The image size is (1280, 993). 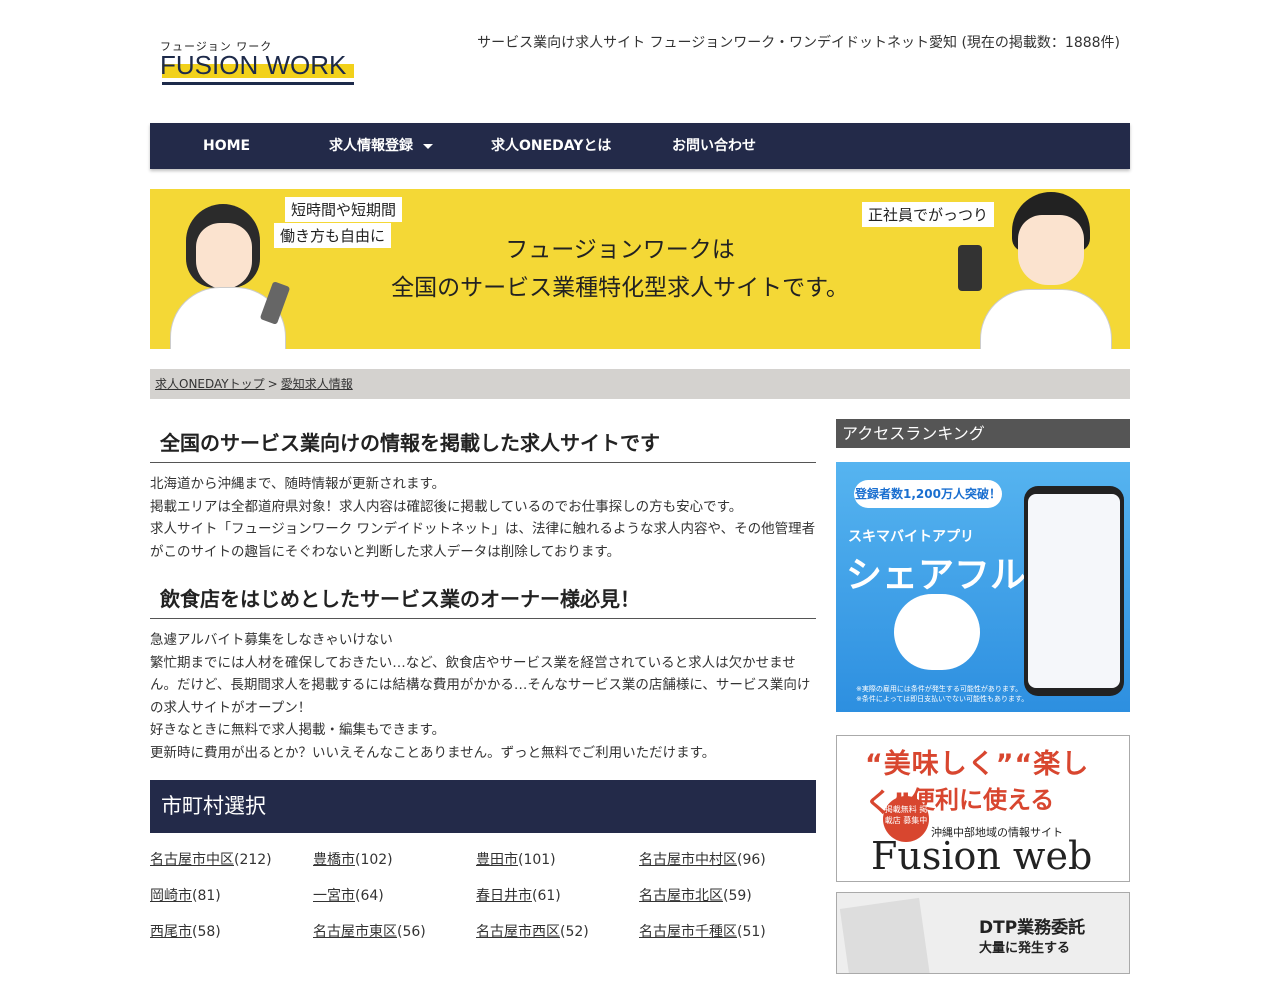 I want to click on city-link: 春日井市, so click(x=504, y=896).